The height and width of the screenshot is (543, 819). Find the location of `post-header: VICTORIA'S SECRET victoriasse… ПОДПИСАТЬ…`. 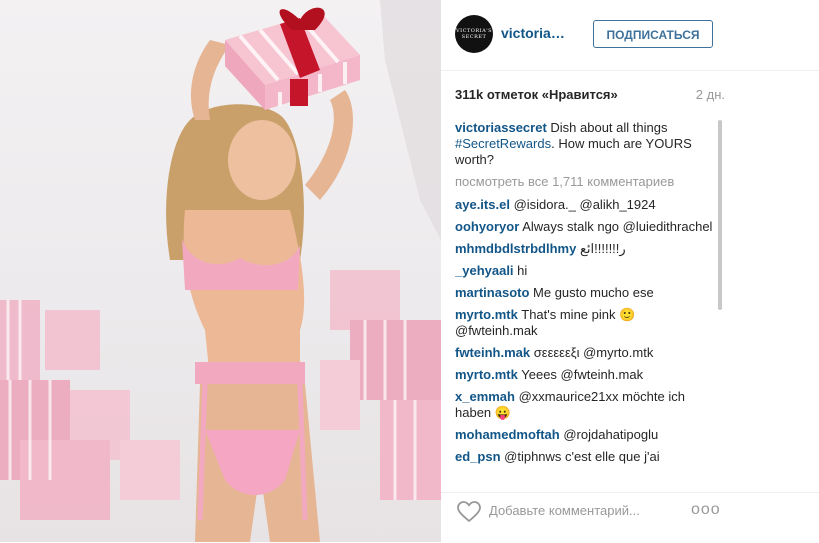

post-header: VICTORIA'S SECRET victoriasse… ПОДПИСАТЬ… is located at coordinates (630, 35).